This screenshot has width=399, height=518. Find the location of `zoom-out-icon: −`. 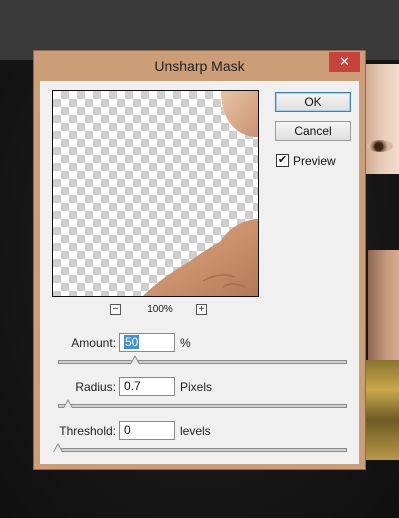

zoom-out-icon: − is located at coordinates (115, 309).